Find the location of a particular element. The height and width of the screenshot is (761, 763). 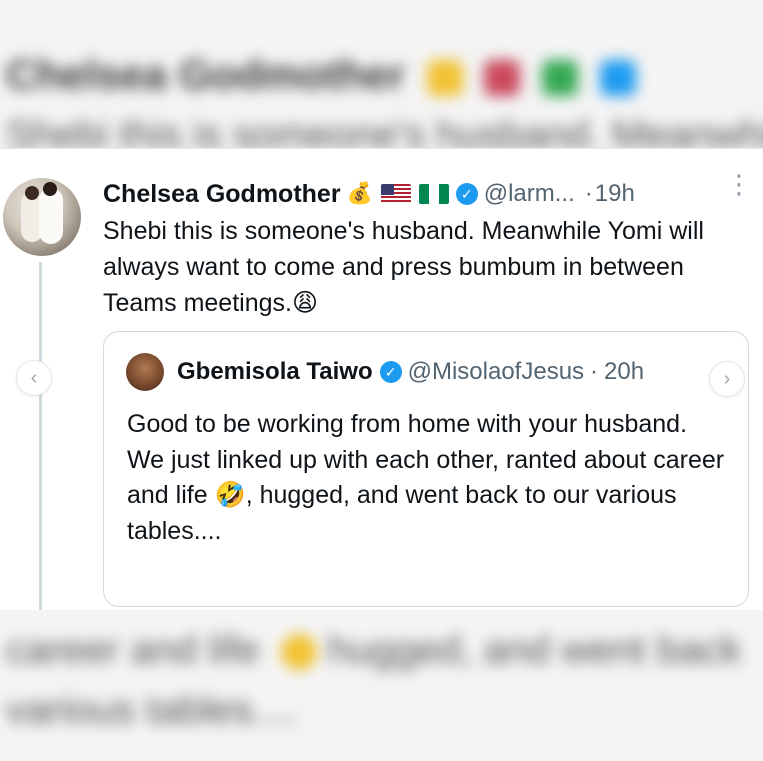

tweet-header: Chelsea Godmother 💰 ✓ @larm... · 19h is located at coordinates (369, 194).